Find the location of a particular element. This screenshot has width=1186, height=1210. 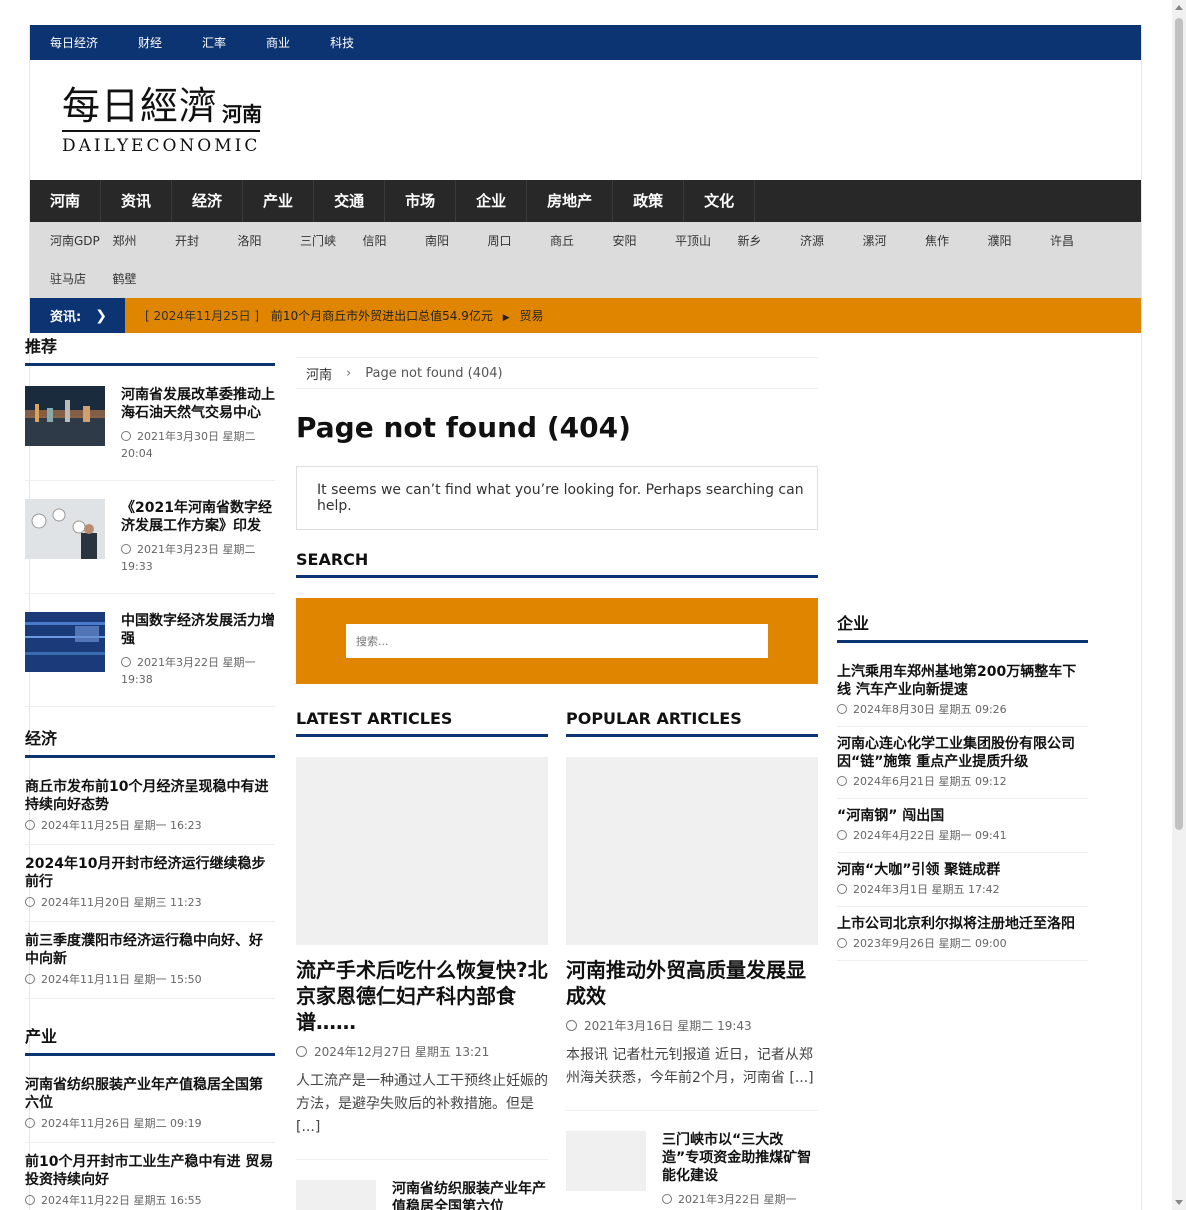

nav-item: 房地产 is located at coordinates (570, 201).